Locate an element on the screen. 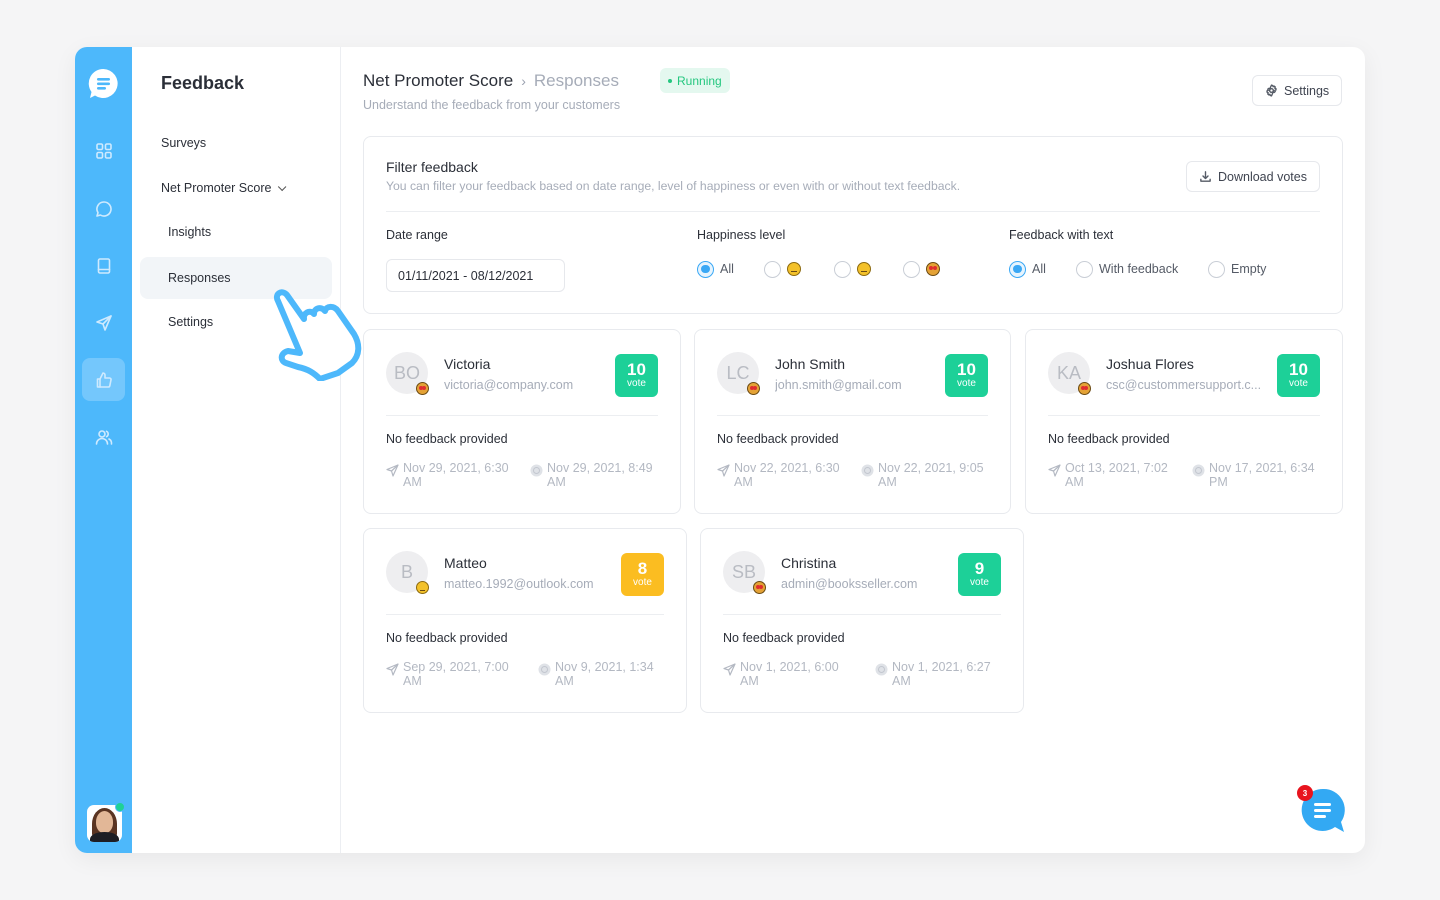 The image size is (1440, 900). dashboard-icon is located at coordinates (103, 150).